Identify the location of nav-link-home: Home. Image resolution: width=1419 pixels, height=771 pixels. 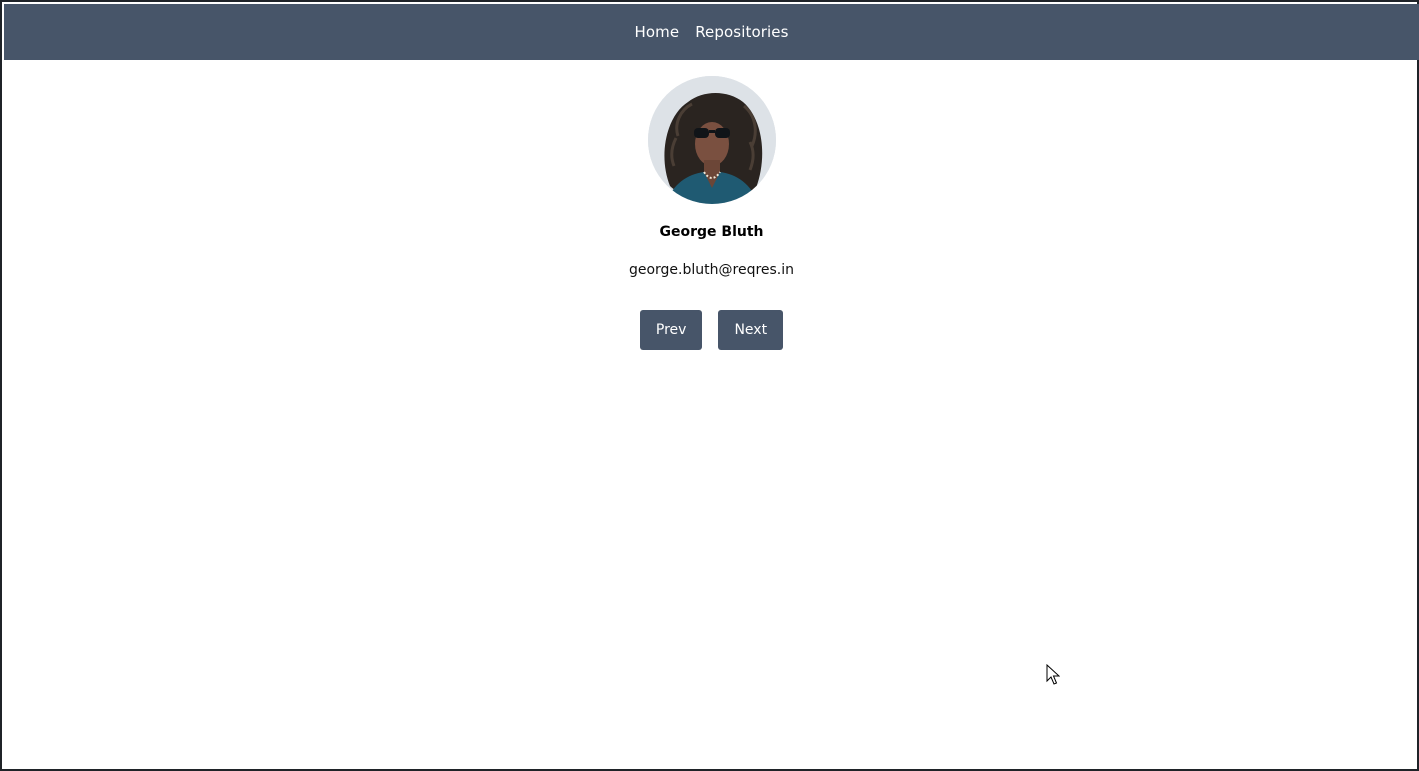
(657, 32).